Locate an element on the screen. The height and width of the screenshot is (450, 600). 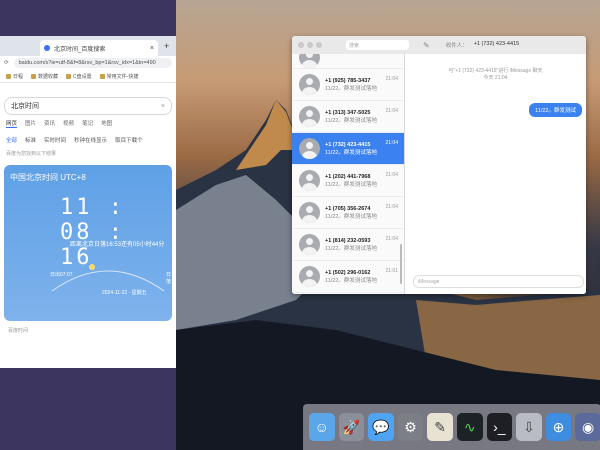
bookmark-item: 日程 is located at coordinates (14, 76).